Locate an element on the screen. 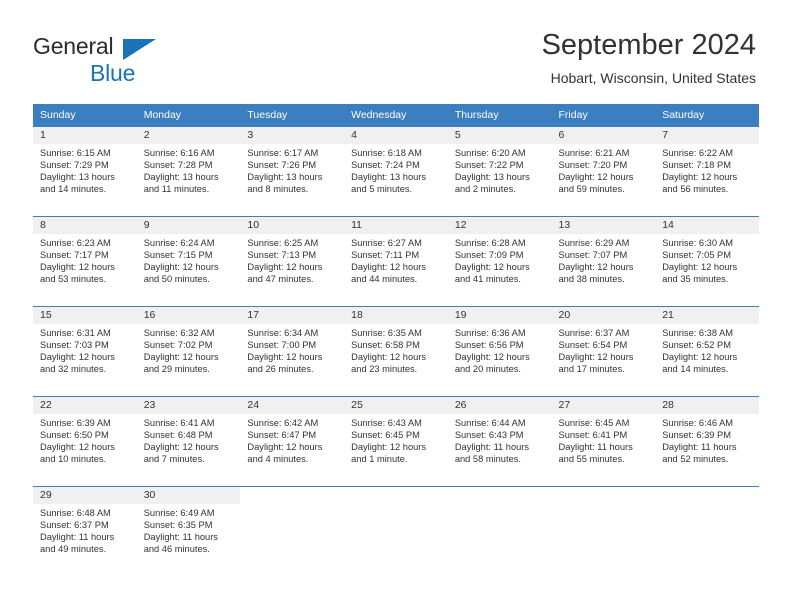 The height and width of the screenshot is (612, 792). page-subtitle: Hobart, Wisconsin, United States is located at coordinates (653, 78).